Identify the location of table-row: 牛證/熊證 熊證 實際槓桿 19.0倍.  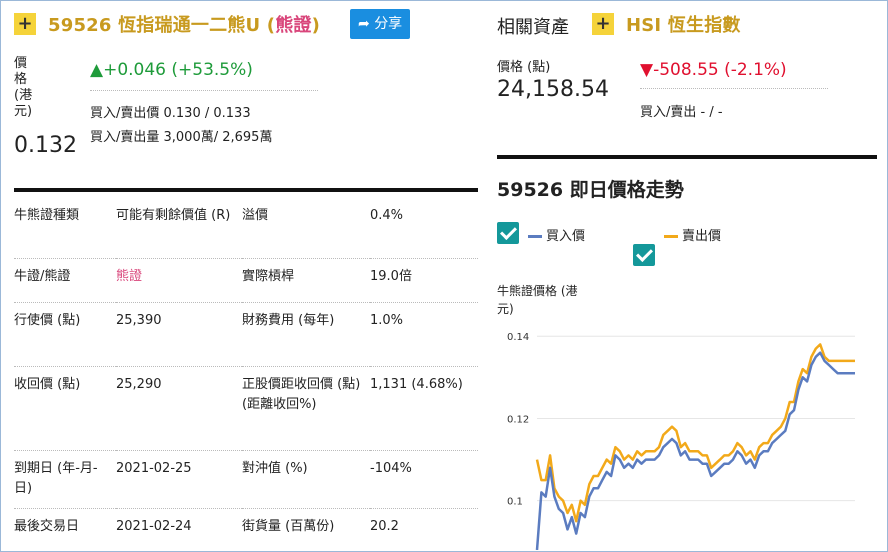
(246, 280).